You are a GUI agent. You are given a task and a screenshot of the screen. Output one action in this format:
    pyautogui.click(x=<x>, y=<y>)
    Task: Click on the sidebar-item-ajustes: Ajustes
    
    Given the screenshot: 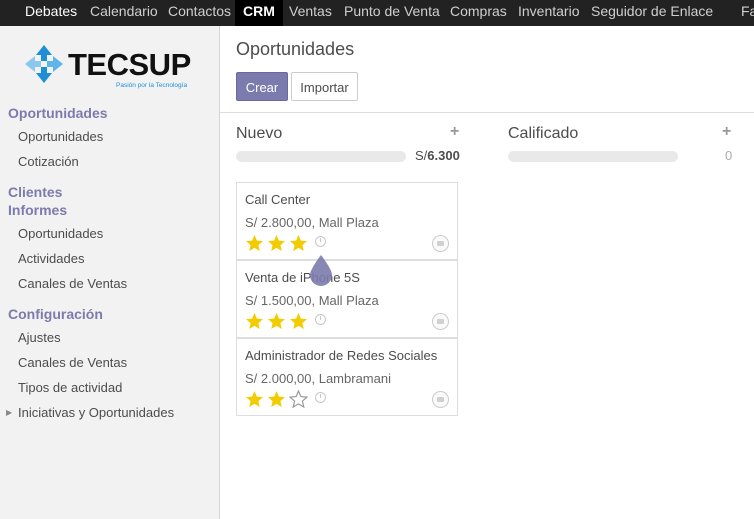 What is the action you would take?
    pyautogui.click(x=39, y=337)
    